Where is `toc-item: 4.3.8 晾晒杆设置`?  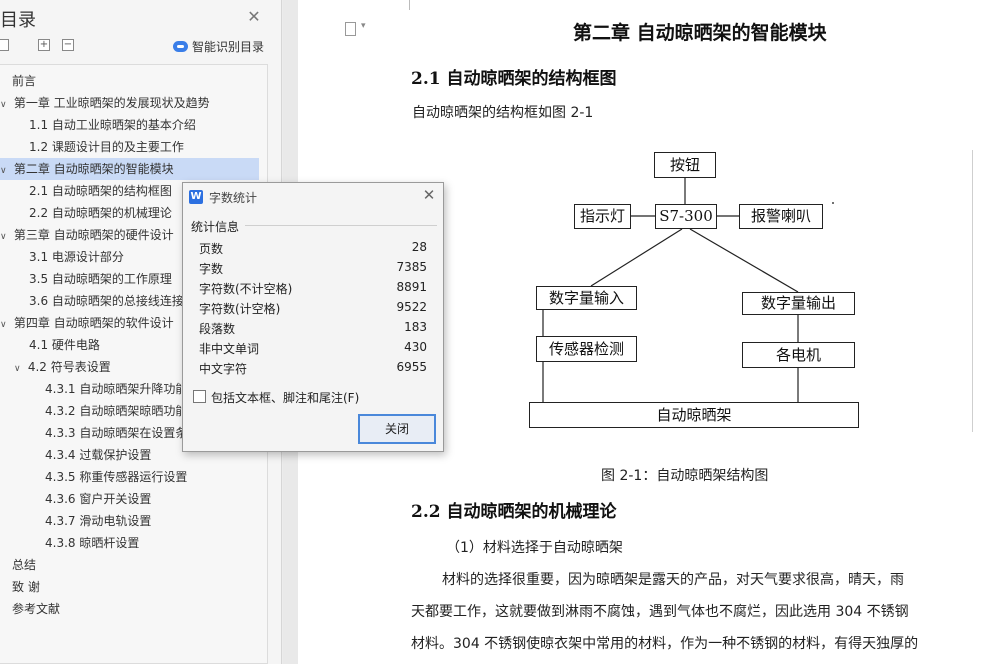 toc-item: 4.3.8 晾晒杆设置 is located at coordinates (92, 543).